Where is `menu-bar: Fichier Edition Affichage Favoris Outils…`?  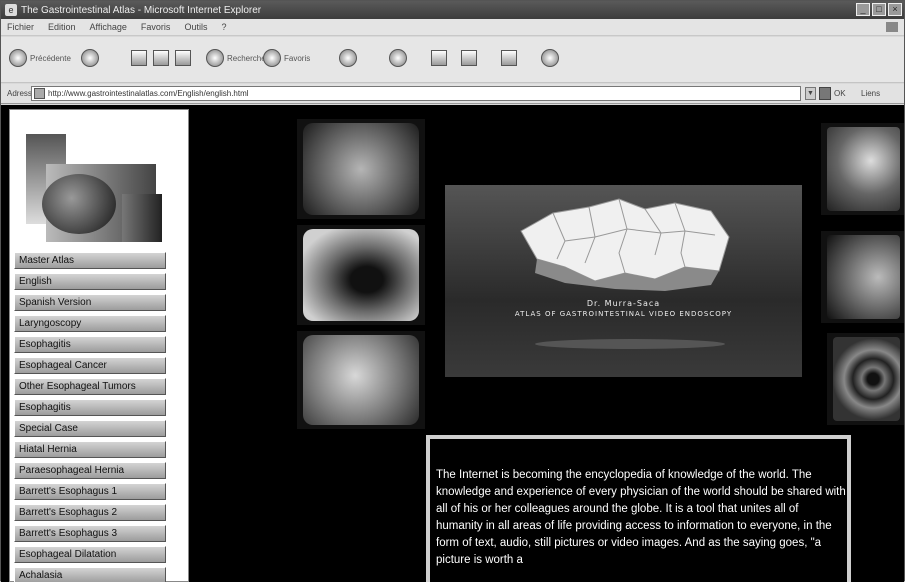 menu-bar: Fichier Edition Affichage Favoris Outils… is located at coordinates (452, 27).